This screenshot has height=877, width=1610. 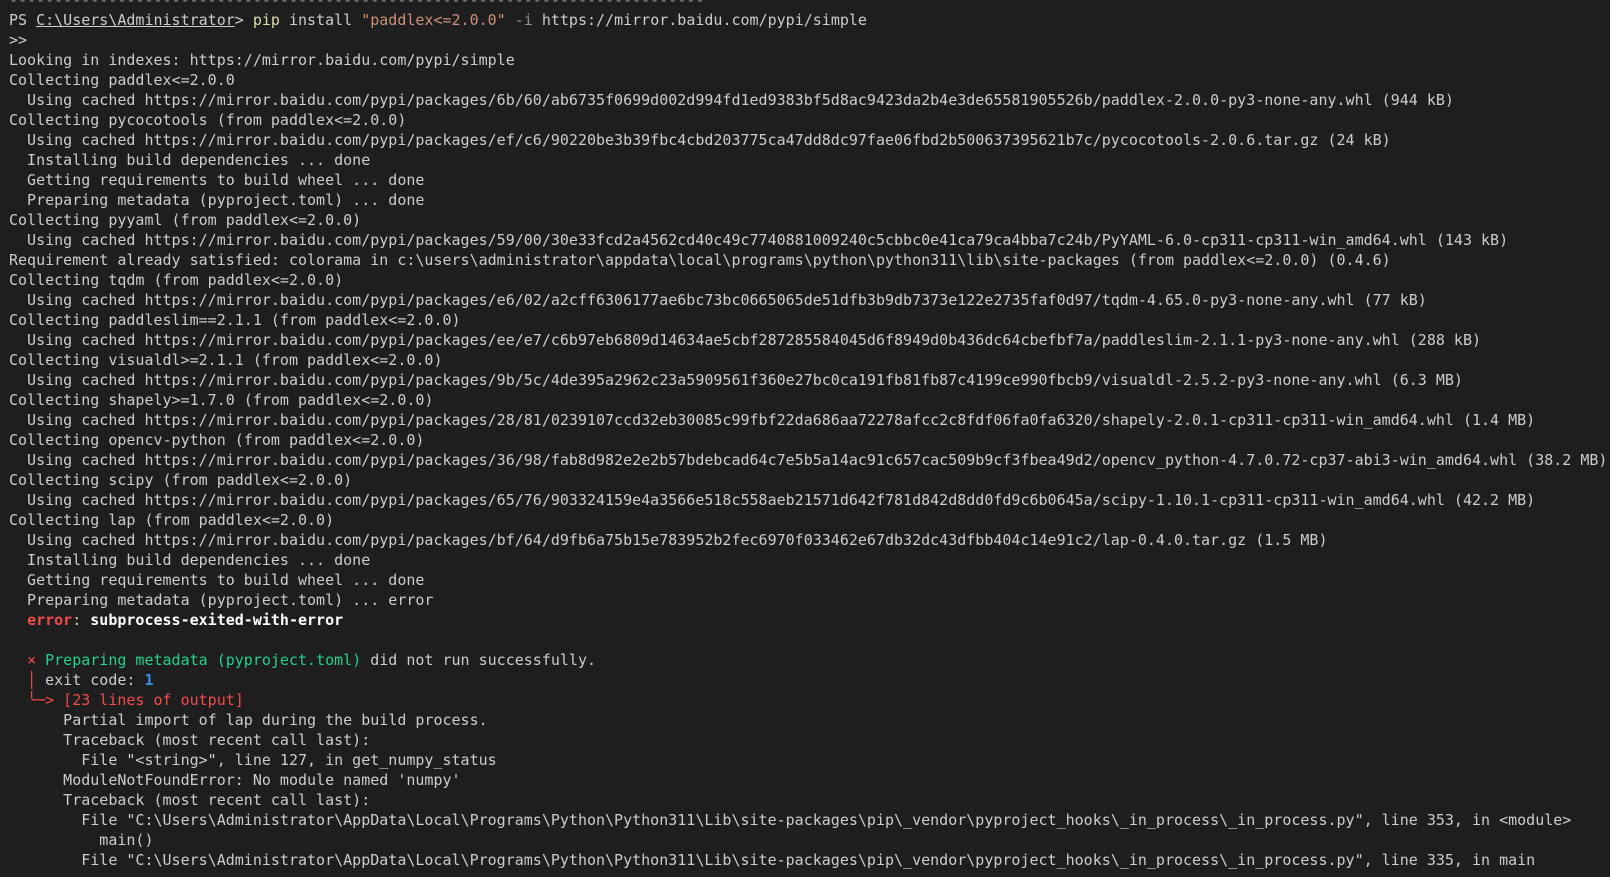 What do you see at coordinates (479, 660) in the screenshot?
I see `terminal-text: did not run successfully.` at bounding box center [479, 660].